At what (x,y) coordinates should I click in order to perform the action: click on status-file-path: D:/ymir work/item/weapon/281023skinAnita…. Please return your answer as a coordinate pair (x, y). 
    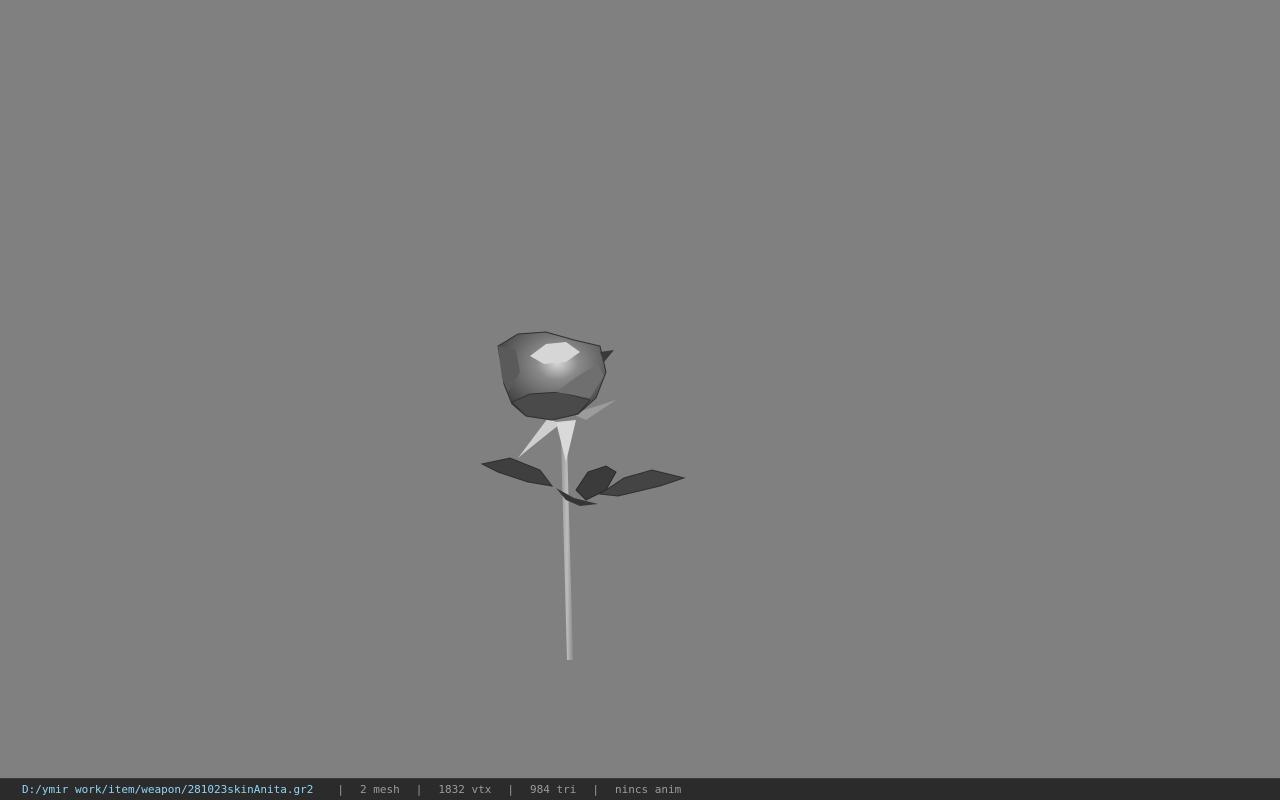
    Looking at the image, I should click on (168, 789).